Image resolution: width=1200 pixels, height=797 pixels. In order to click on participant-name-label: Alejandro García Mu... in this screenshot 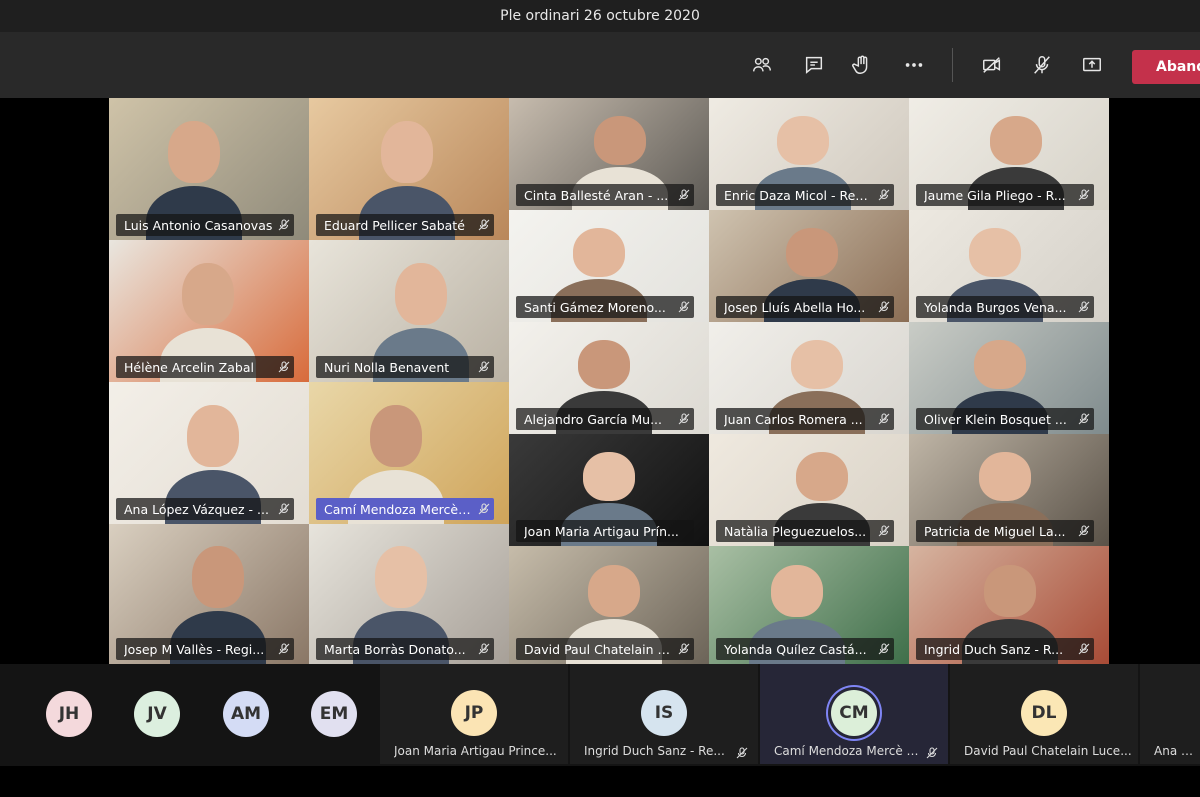, I will do `click(605, 419)`.